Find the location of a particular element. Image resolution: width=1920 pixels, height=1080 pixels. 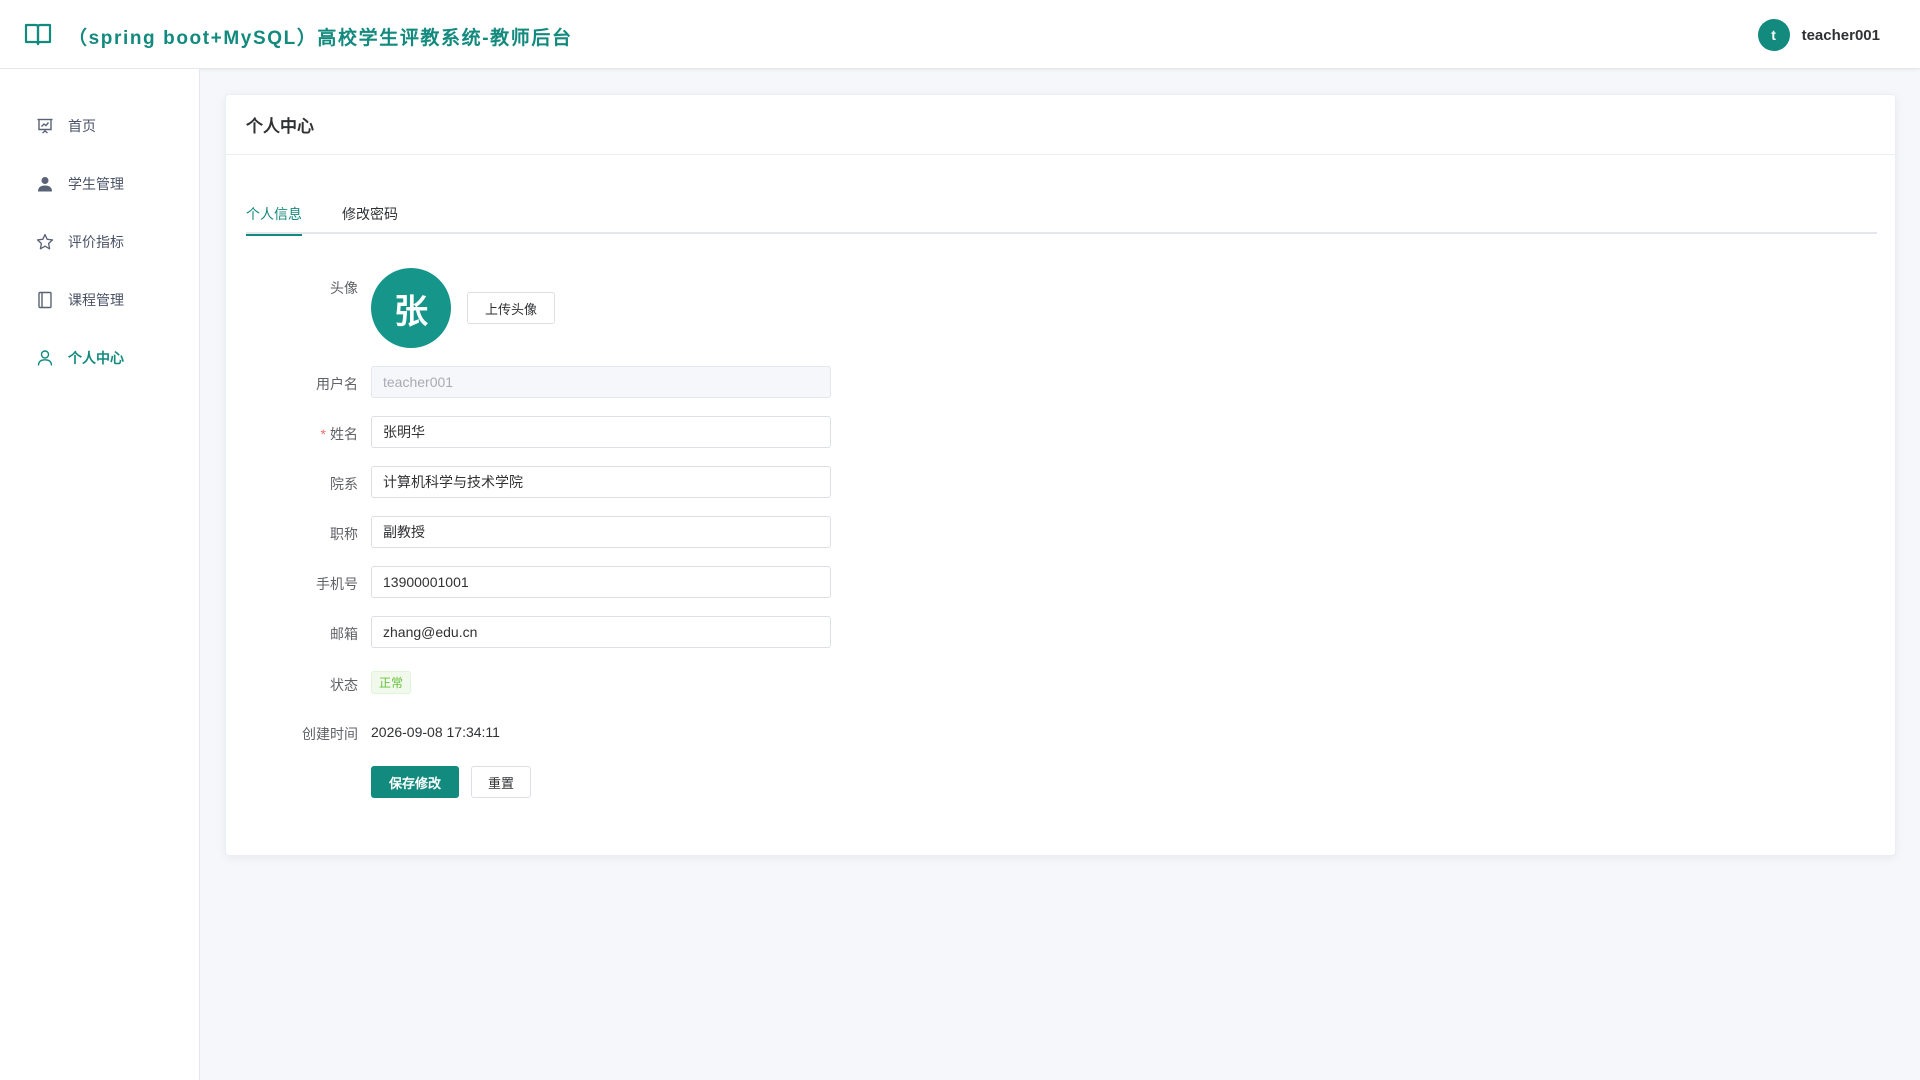

created-time: 2026-09-08 17:34:11 is located at coordinates (435, 732).